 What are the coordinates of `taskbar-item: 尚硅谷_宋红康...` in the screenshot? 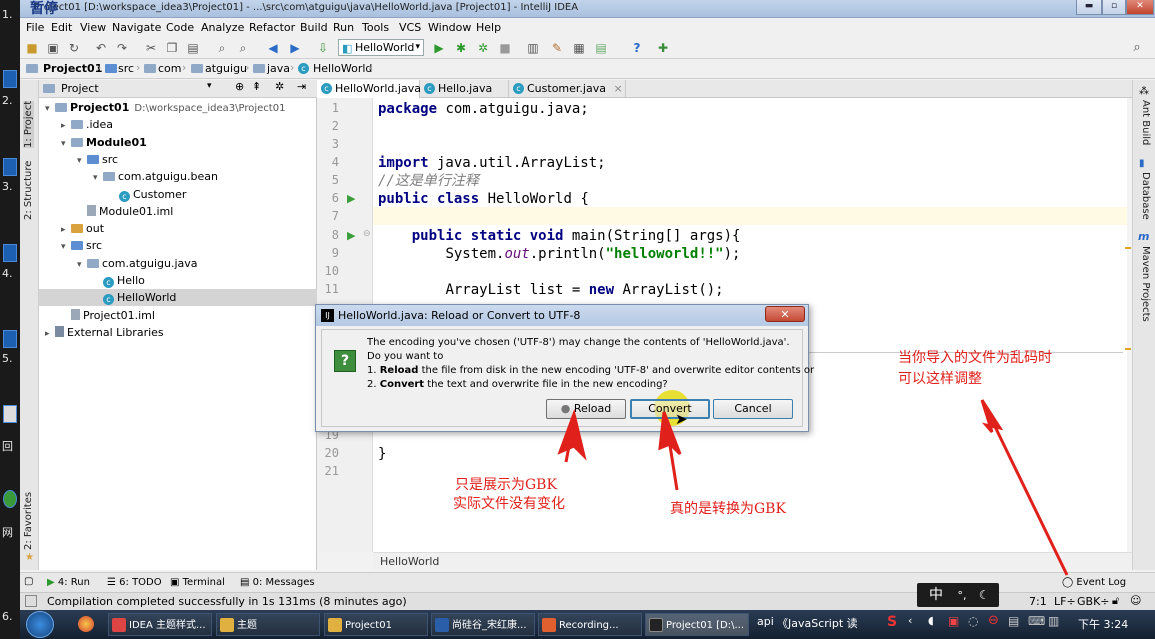 It's located at (483, 624).